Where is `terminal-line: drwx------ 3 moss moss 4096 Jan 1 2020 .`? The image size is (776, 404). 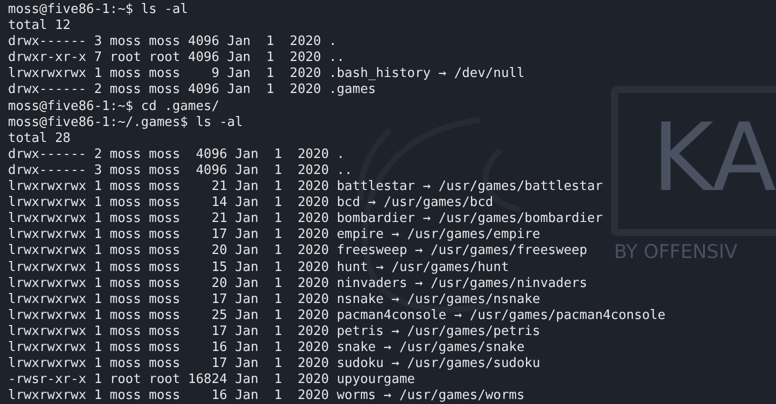
terminal-line: drwx------ 3 moss moss 4096 Jan 1 2020 . is located at coordinates (172, 42).